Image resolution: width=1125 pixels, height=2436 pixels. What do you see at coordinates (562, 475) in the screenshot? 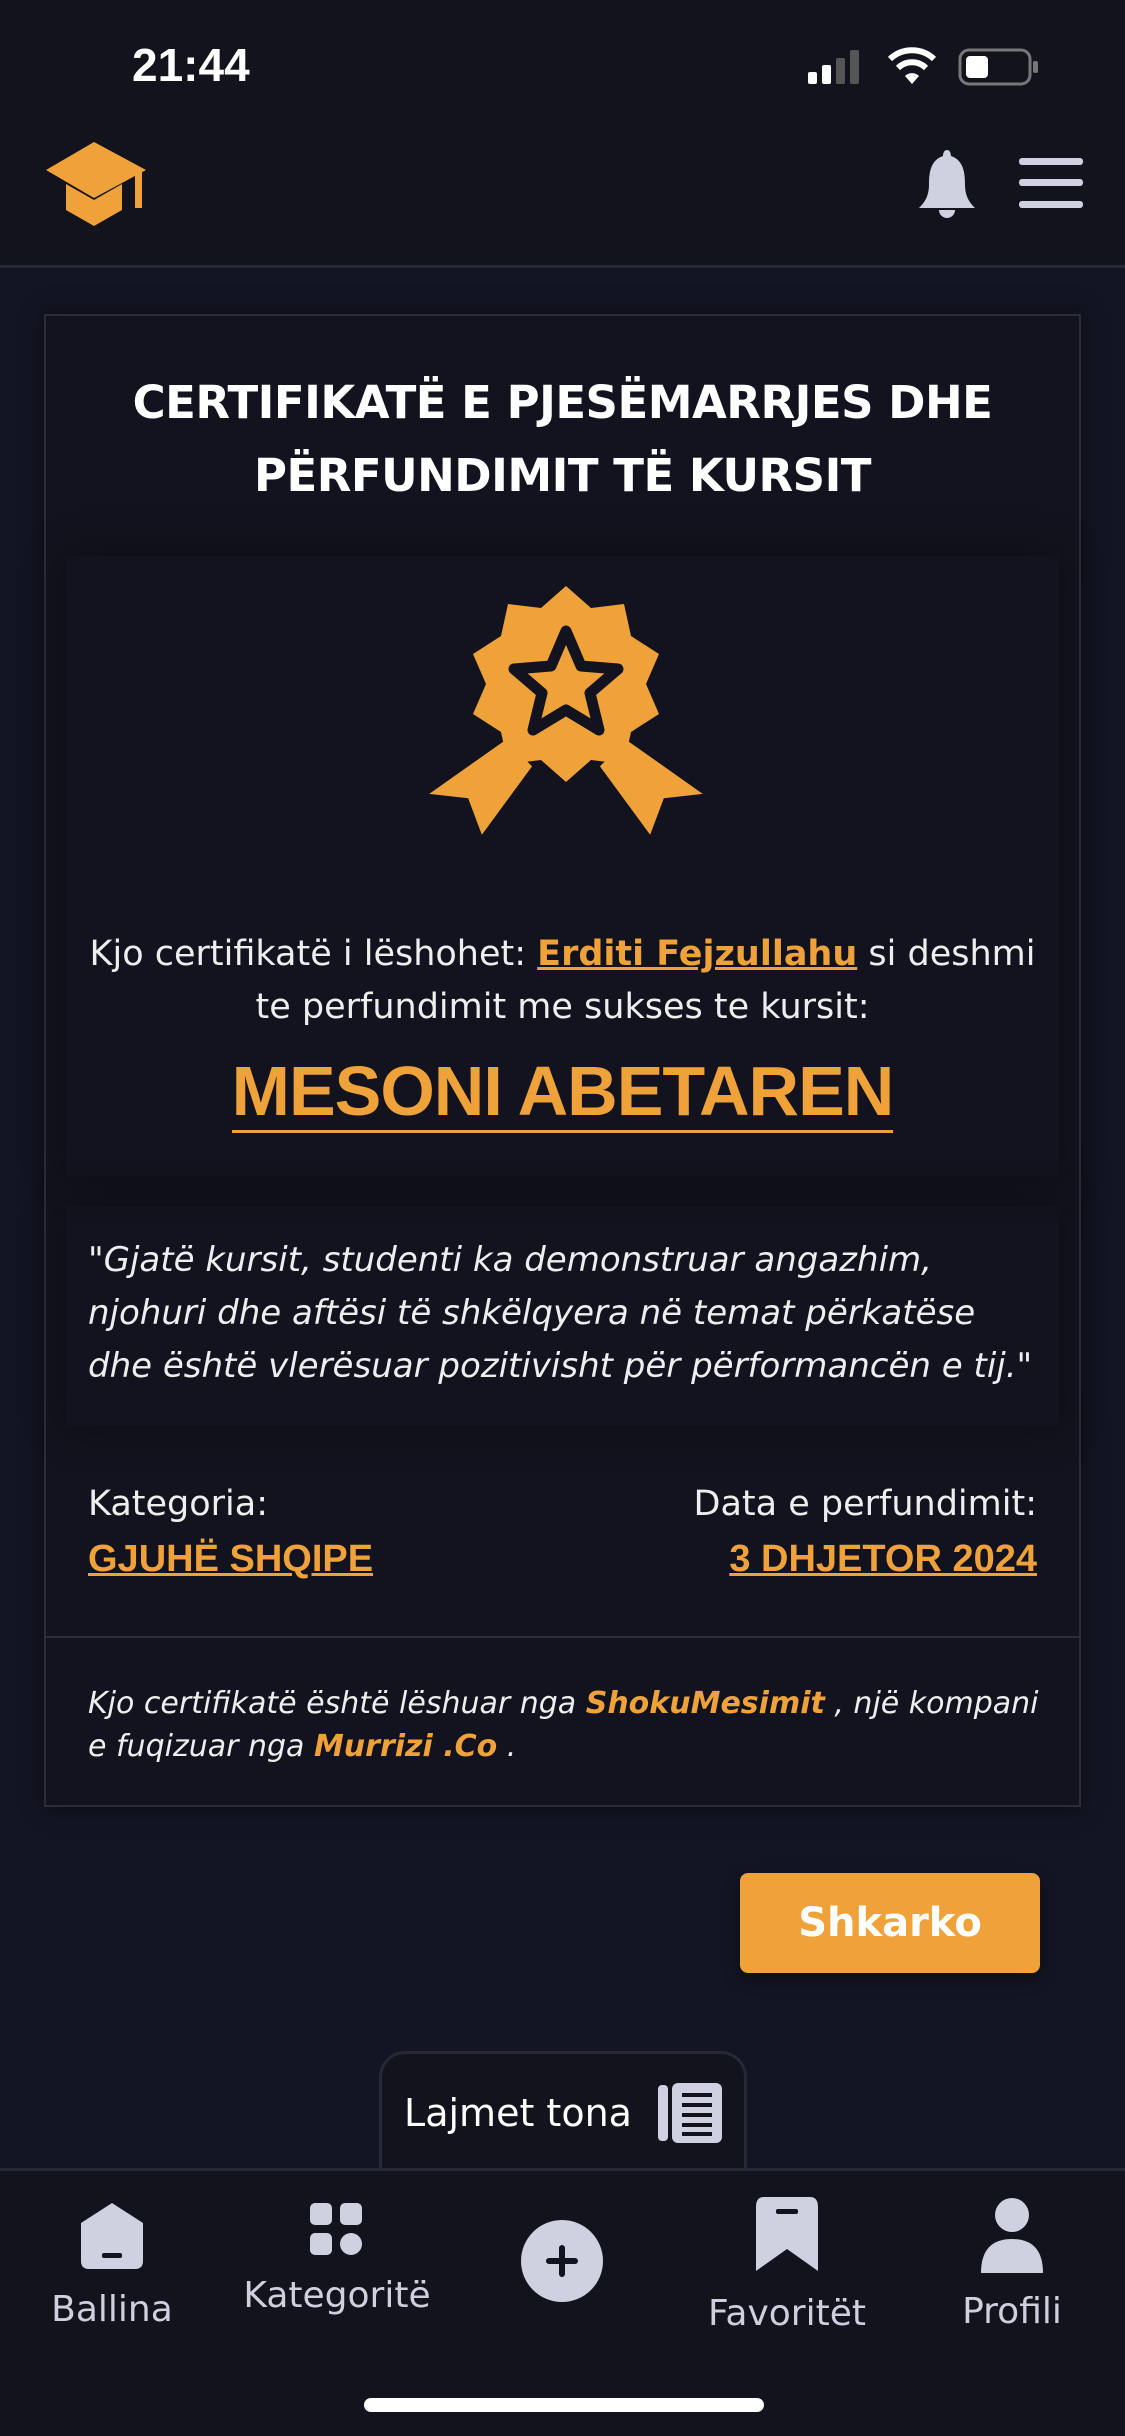
I see `title-line-2: PËRFUNDIMIT TË KURSIT` at bounding box center [562, 475].